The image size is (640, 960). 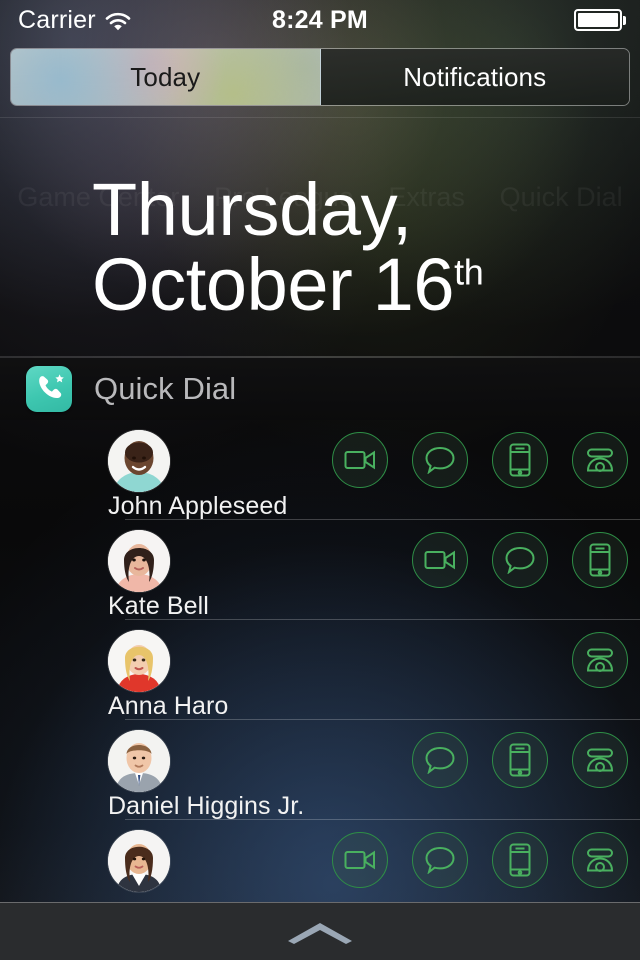 I want to click on status-bar: Carrier 8:24 PM, so click(x=320, y=20).